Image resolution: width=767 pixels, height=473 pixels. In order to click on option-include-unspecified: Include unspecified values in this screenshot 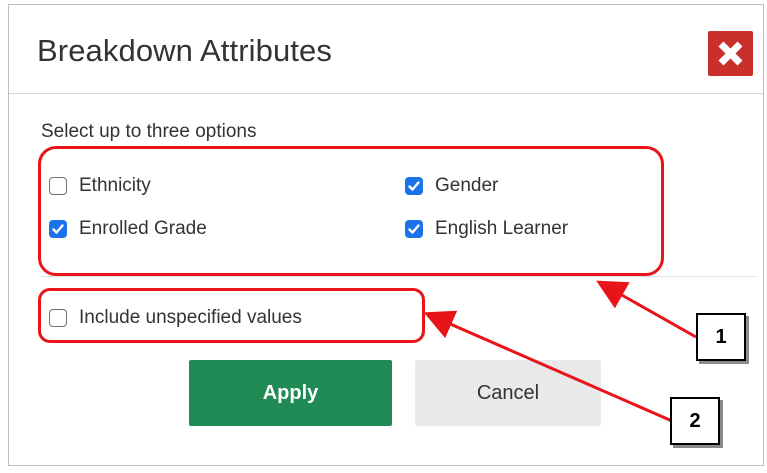, I will do `click(175, 318)`.